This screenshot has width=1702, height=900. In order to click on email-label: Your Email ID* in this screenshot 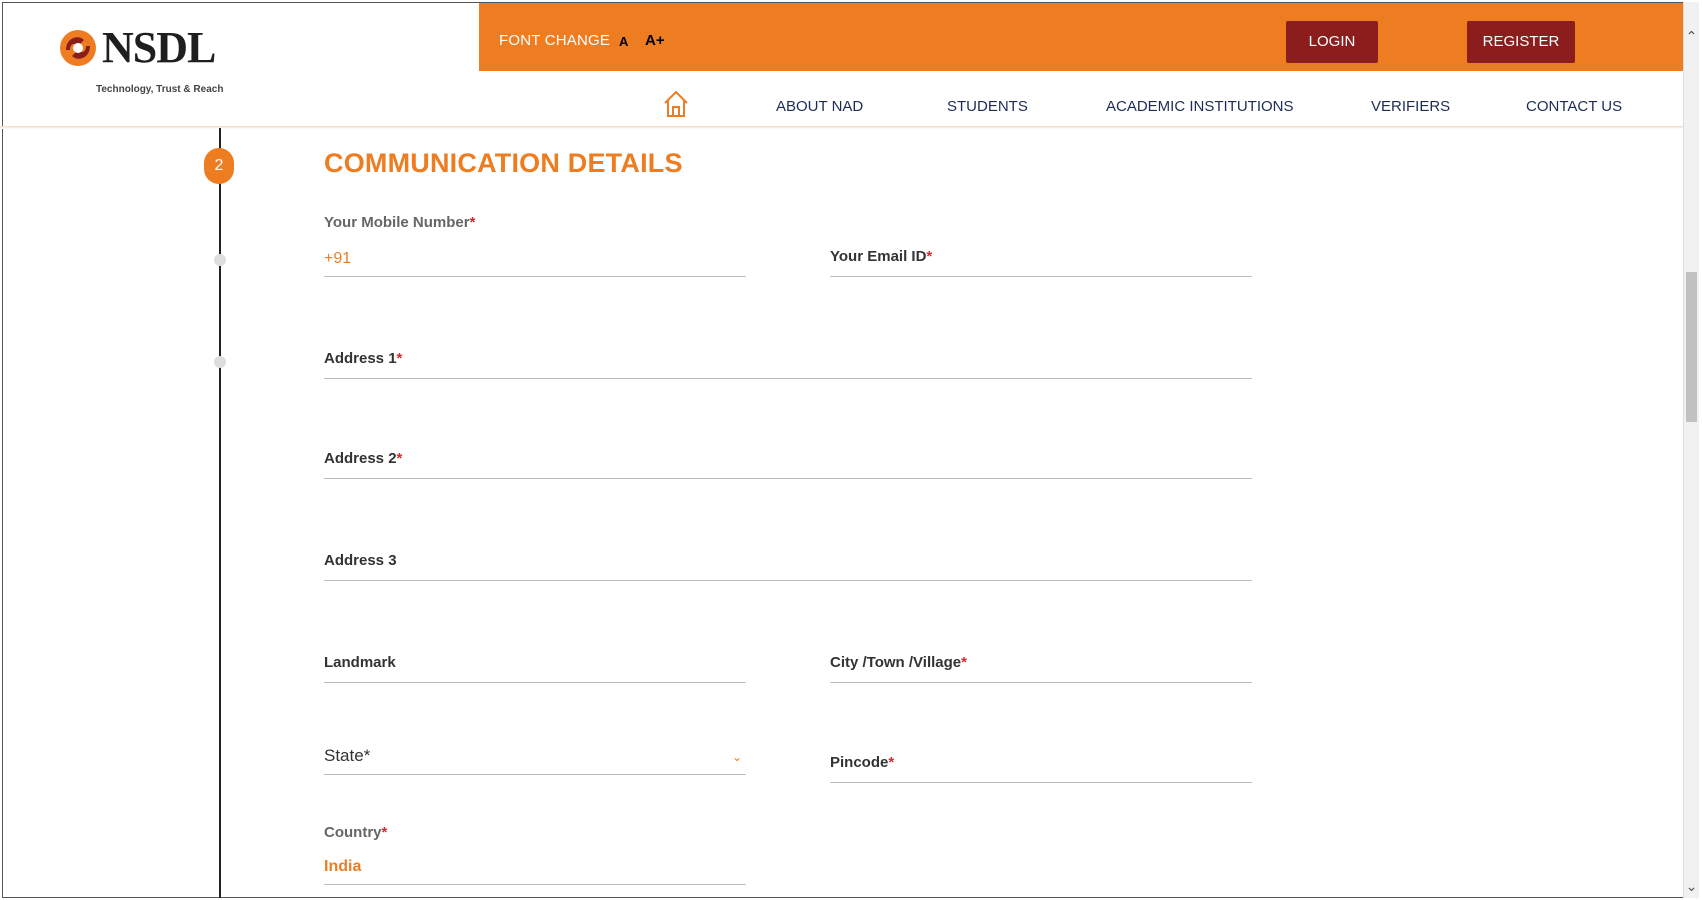, I will do `click(881, 256)`.